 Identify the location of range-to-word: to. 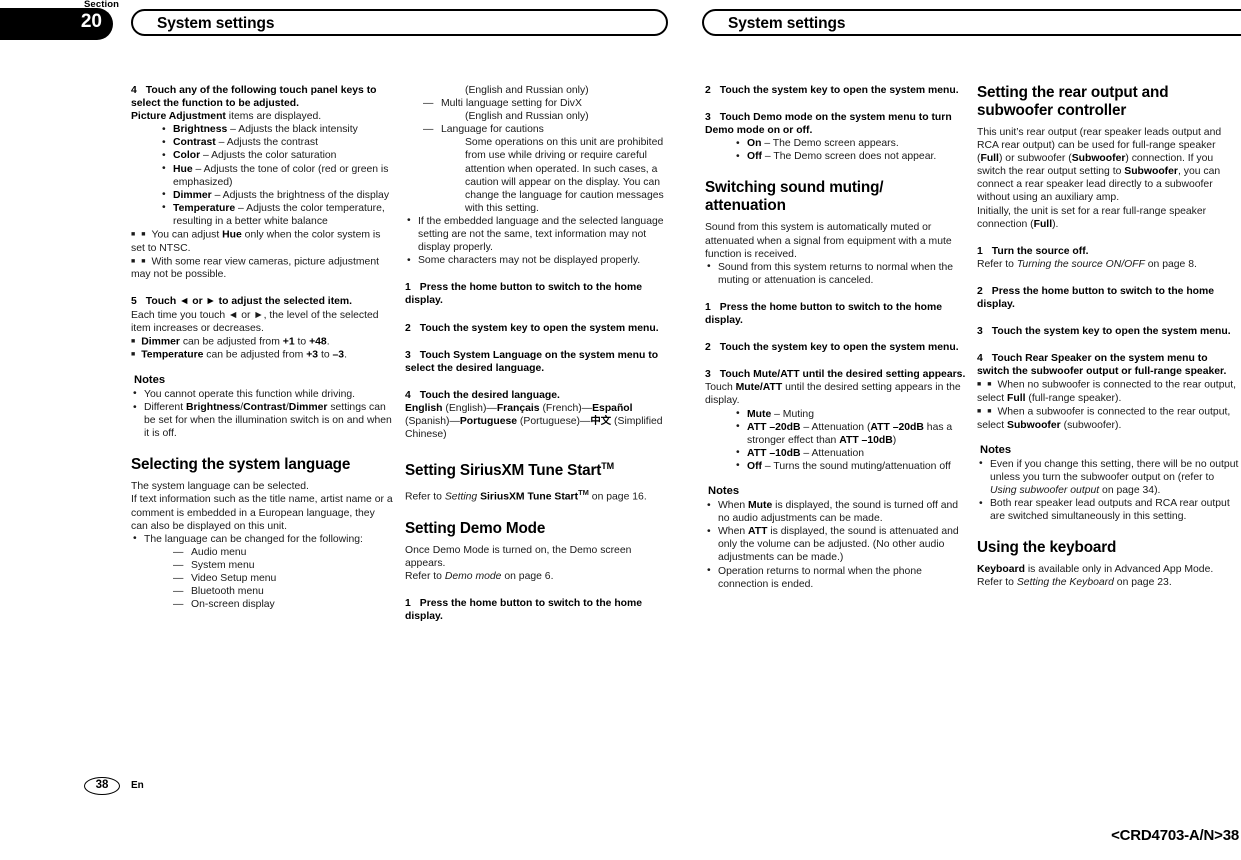
(302, 342).